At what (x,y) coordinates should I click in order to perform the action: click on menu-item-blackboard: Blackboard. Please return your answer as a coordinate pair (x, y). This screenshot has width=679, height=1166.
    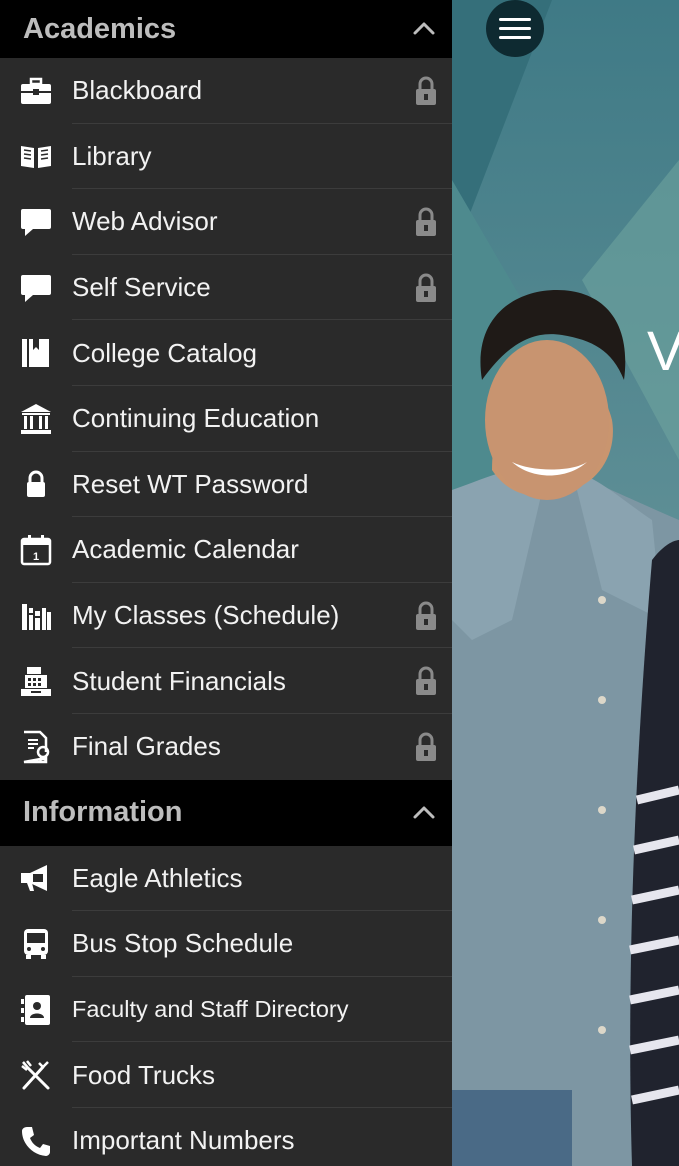
    Looking at the image, I should click on (226, 91).